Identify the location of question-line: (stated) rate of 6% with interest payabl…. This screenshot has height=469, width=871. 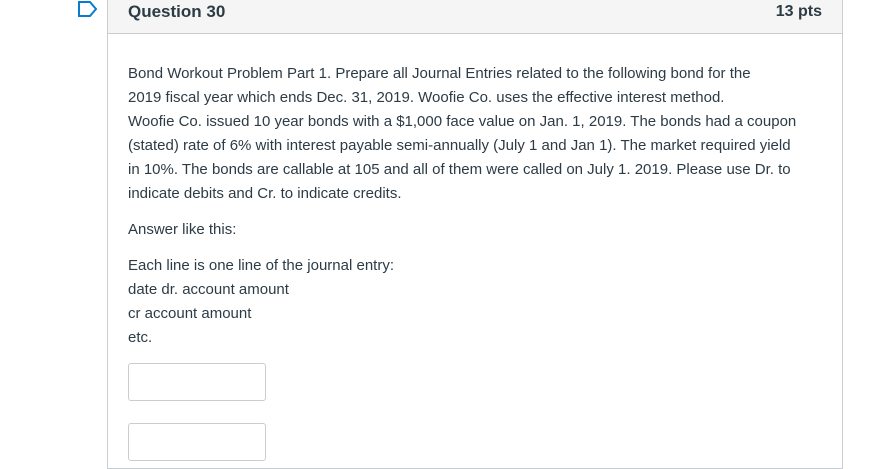
(459, 145).